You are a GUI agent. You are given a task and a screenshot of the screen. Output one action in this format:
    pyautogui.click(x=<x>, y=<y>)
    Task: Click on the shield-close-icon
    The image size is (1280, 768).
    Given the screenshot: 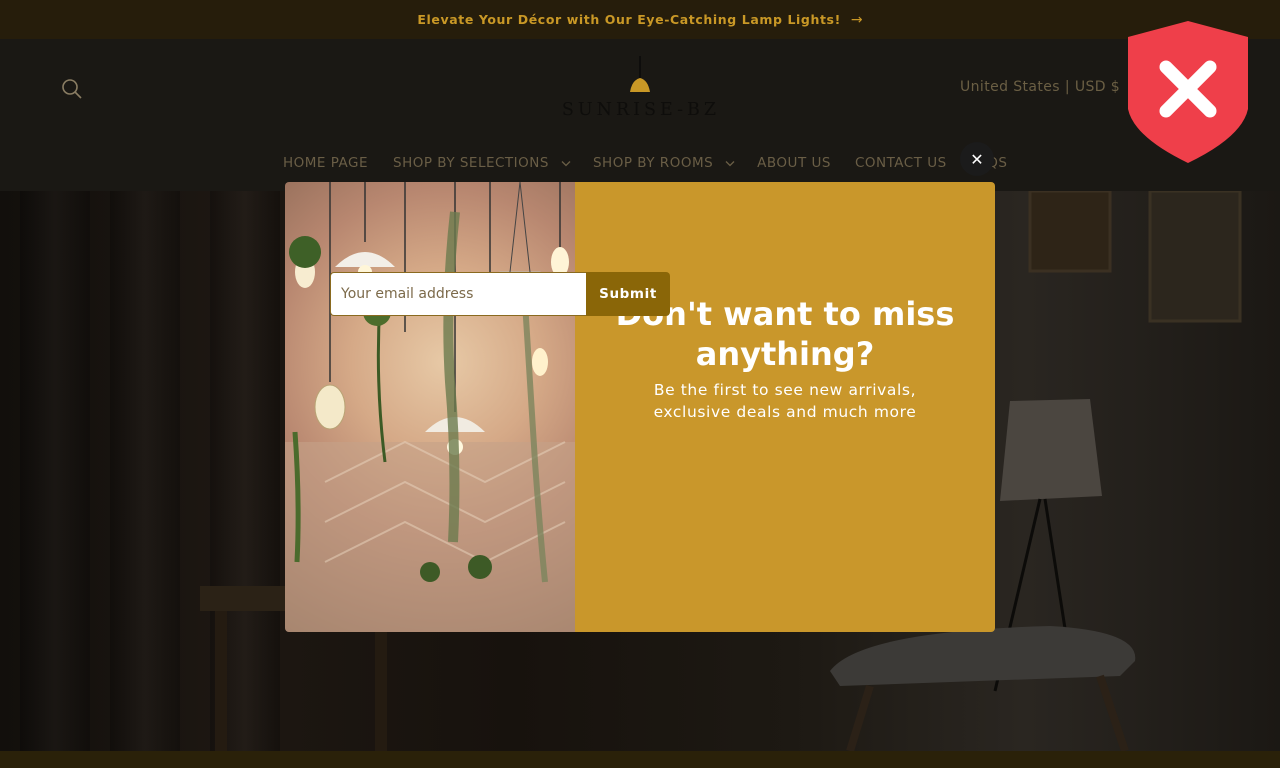 What is the action you would take?
    pyautogui.click(x=1188, y=92)
    